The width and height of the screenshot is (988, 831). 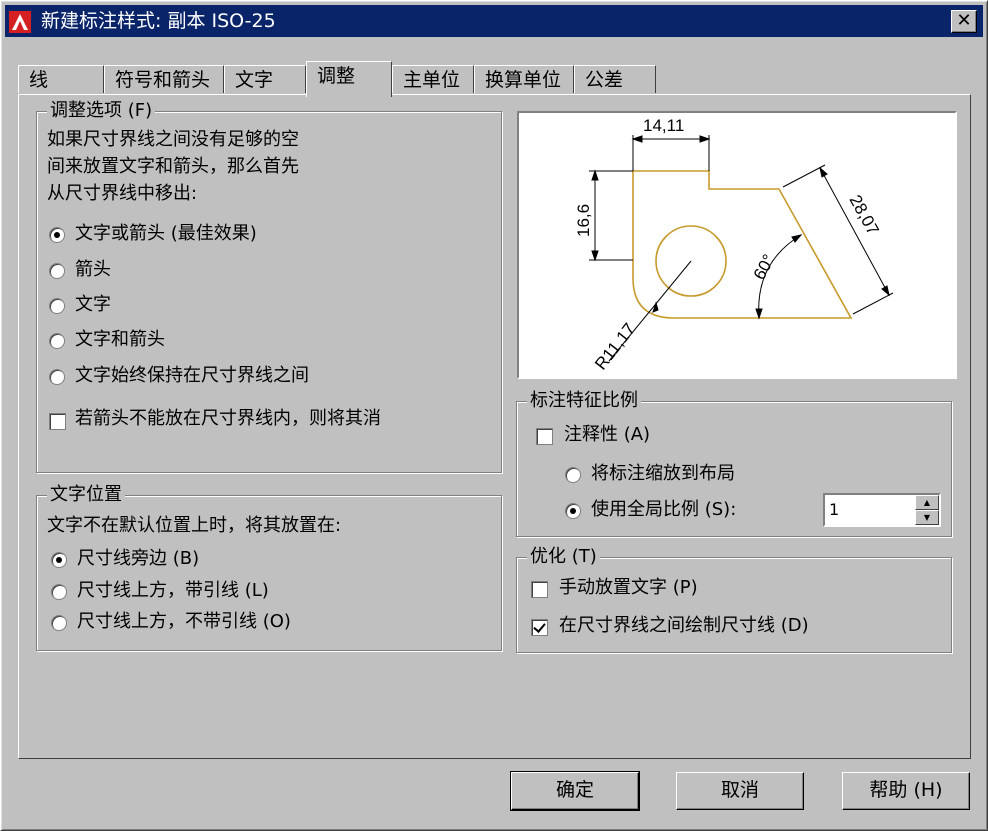 What do you see at coordinates (433, 79) in the screenshot?
I see `tab-primary-units: 主单位` at bounding box center [433, 79].